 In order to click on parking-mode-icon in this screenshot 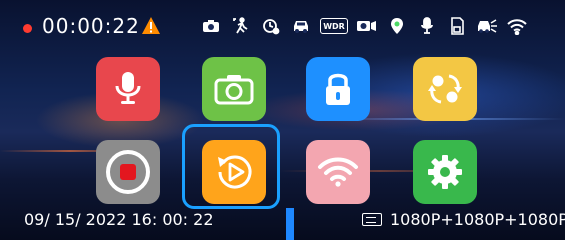, I will do `click(301, 26)`.